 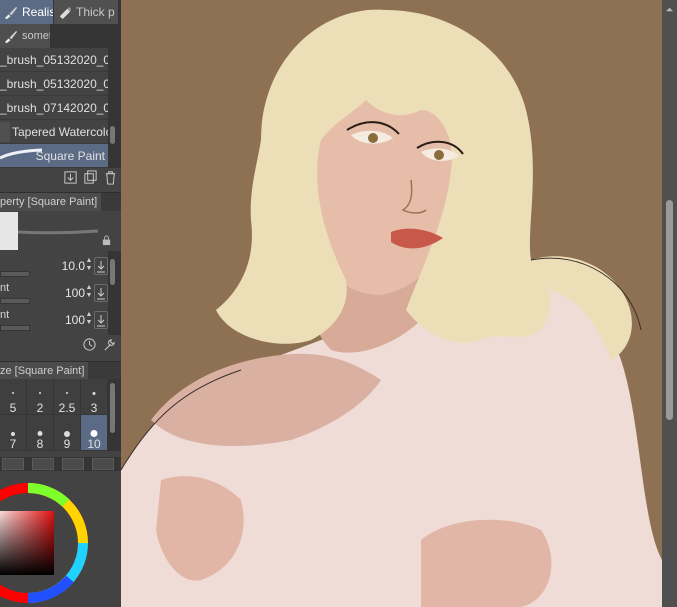 I want to click on size-label: 3, so click(x=94, y=408).